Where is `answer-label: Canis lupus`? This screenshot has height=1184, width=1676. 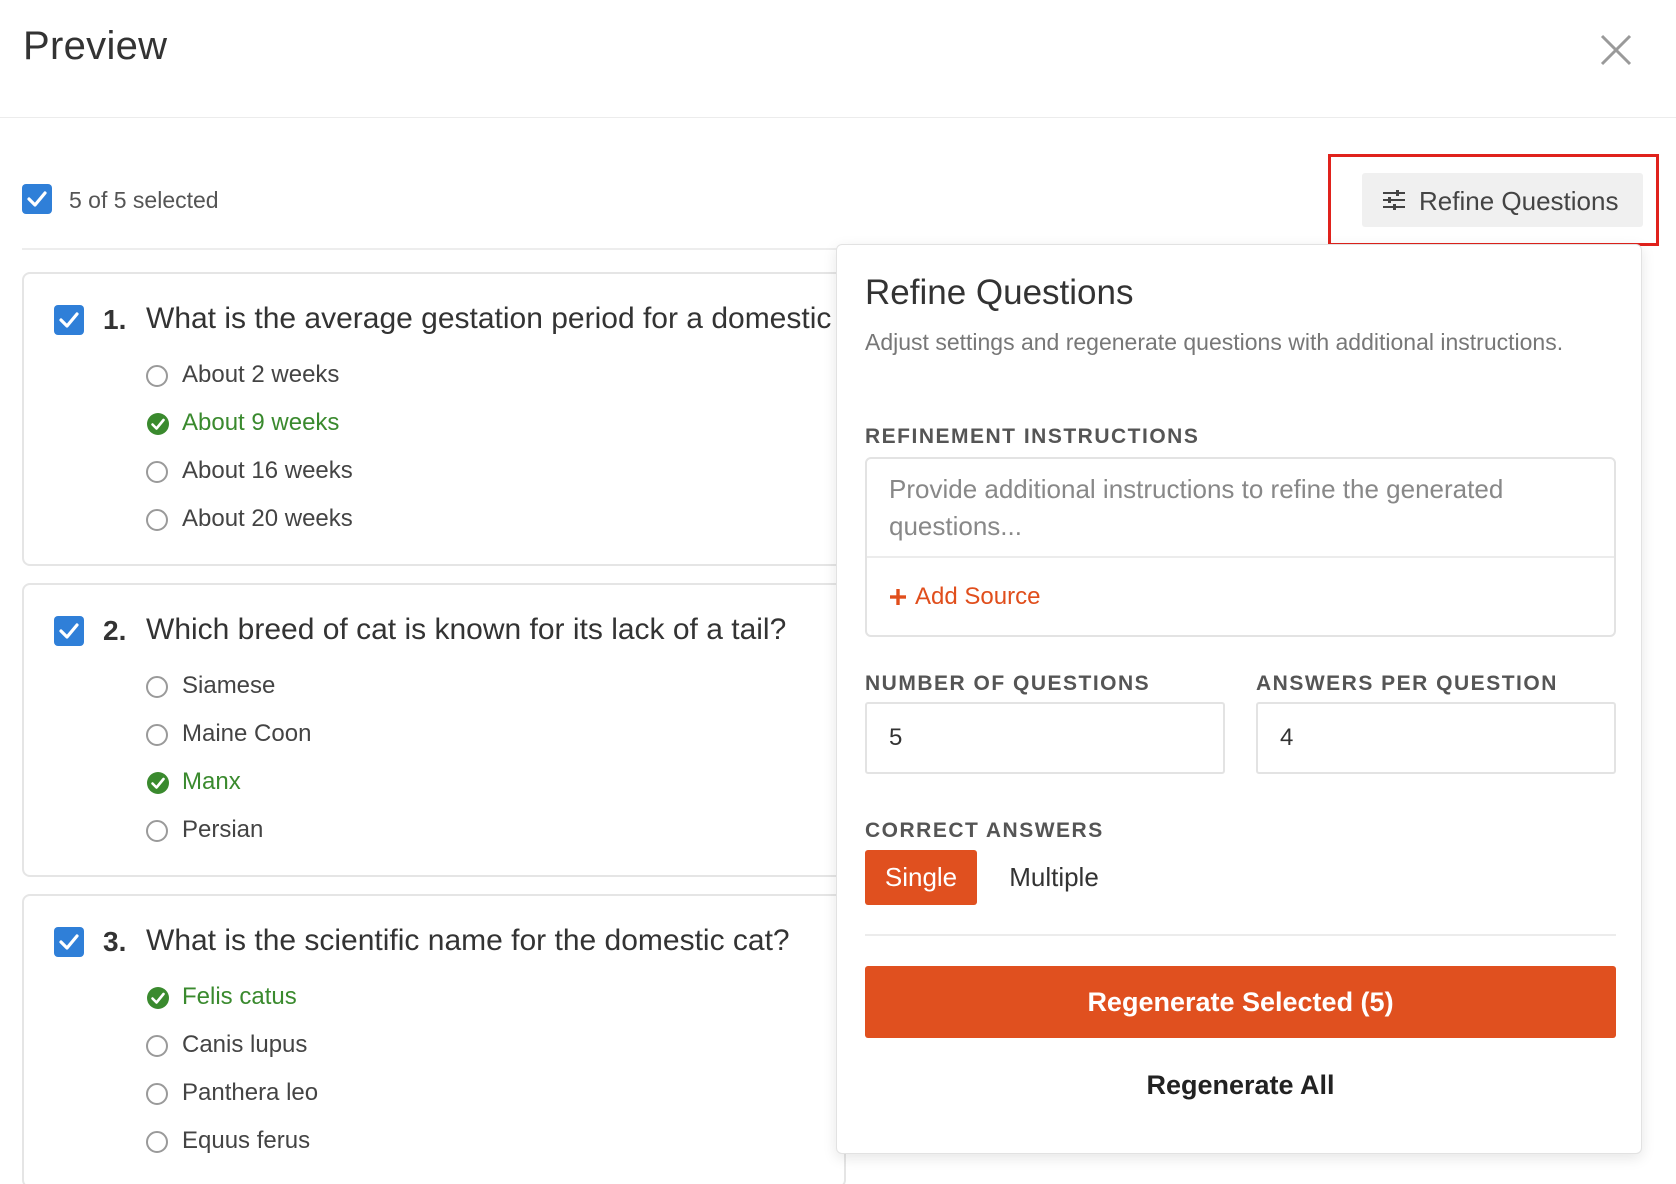
answer-label: Canis lupus is located at coordinates (245, 1044).